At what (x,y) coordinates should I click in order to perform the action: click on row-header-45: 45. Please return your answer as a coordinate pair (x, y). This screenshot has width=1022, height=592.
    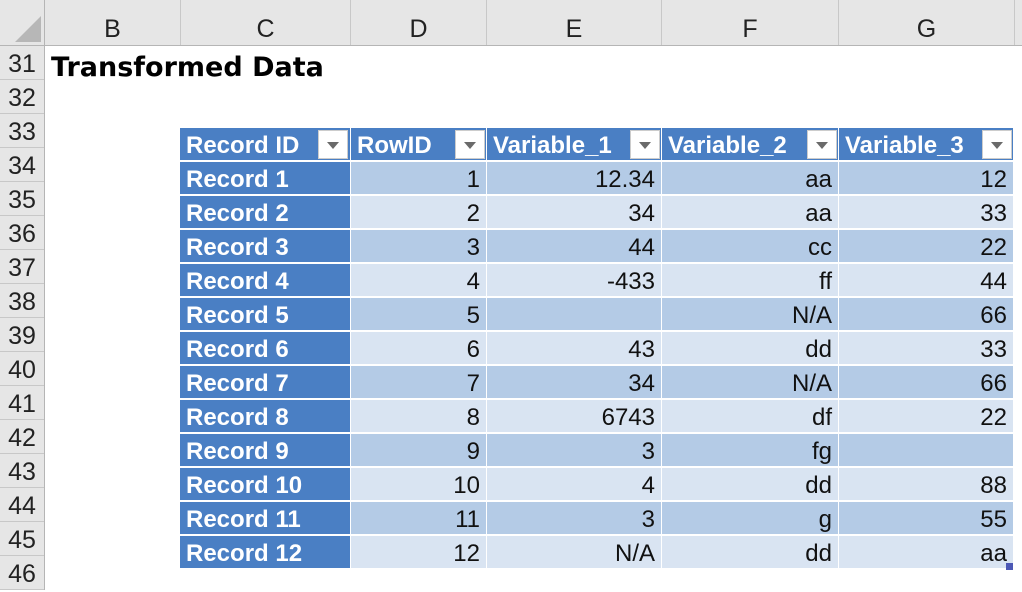
    Looking at the image, I should click on (22, 539).